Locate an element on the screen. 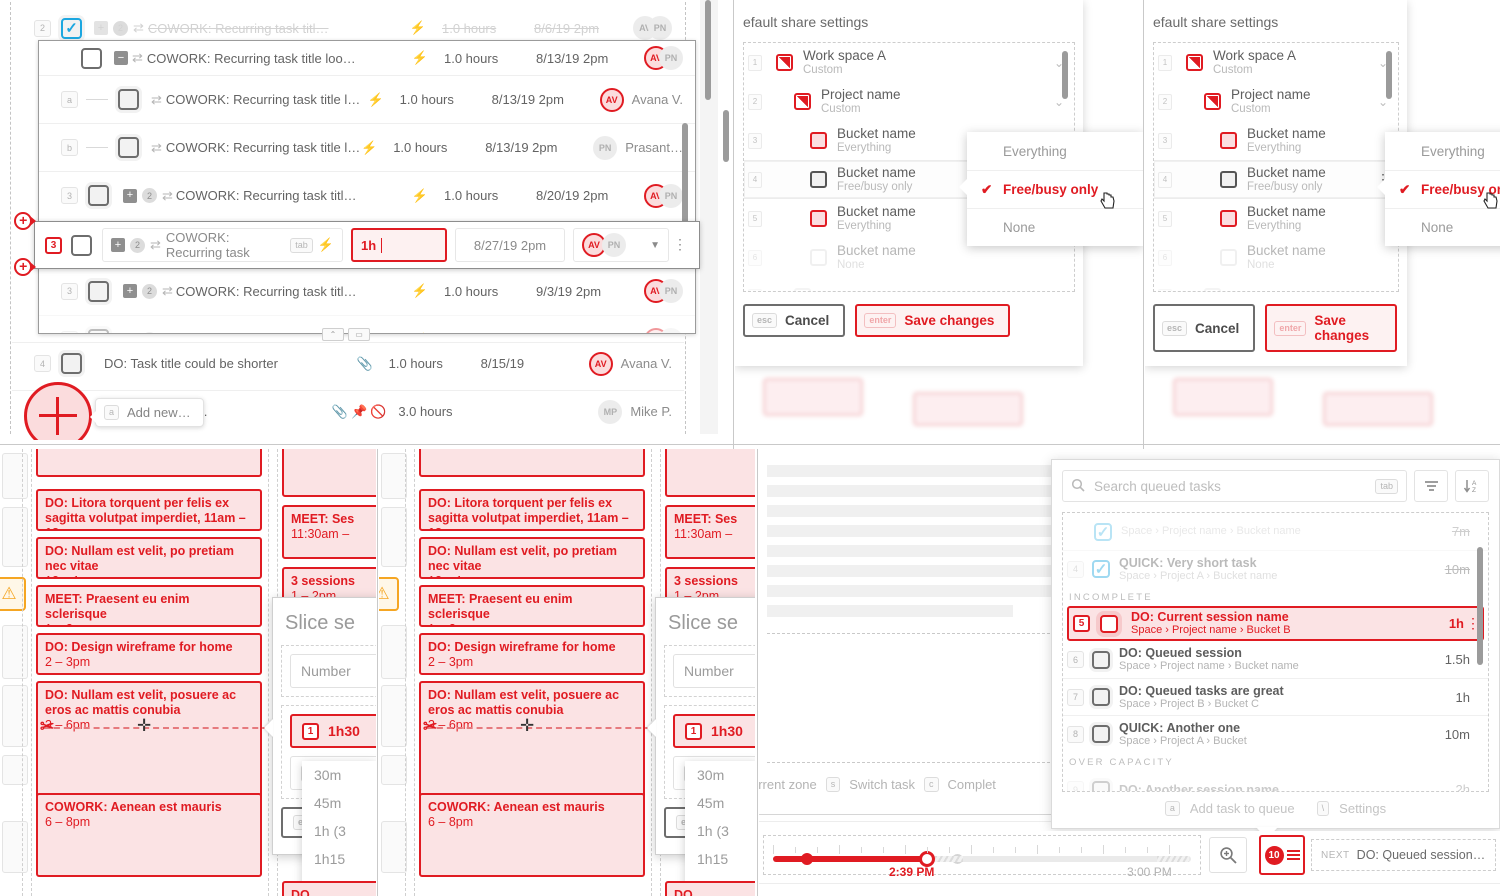 The height and width of the screenshot is (896, 1500). duration-input: 1h is located at coordinates (399, 245).